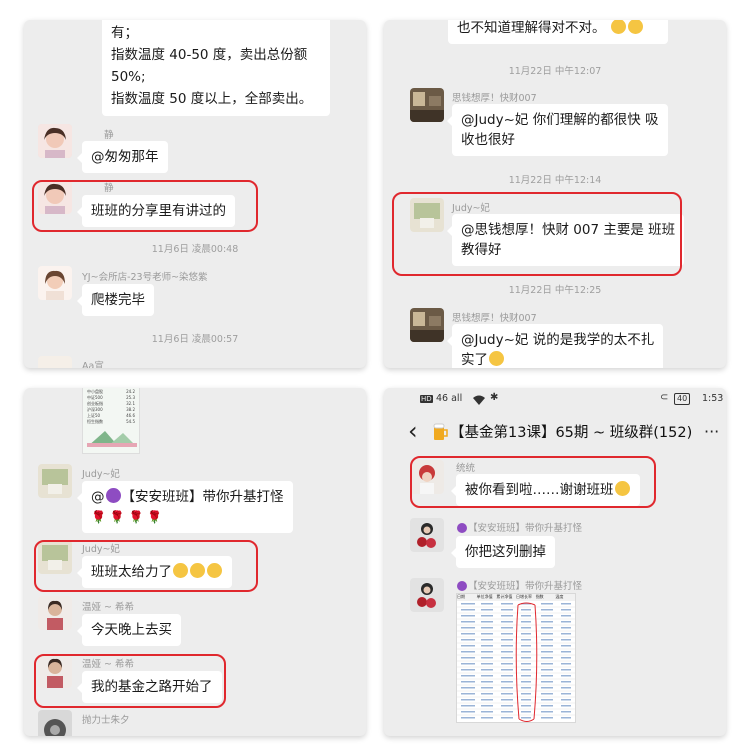 The height and width of the screenshot is (756, 750). What do you see at coordinates (413, 431) in the screenshot?
I see `back-arrow-icon: ‹` at bounding box center [413, 431].